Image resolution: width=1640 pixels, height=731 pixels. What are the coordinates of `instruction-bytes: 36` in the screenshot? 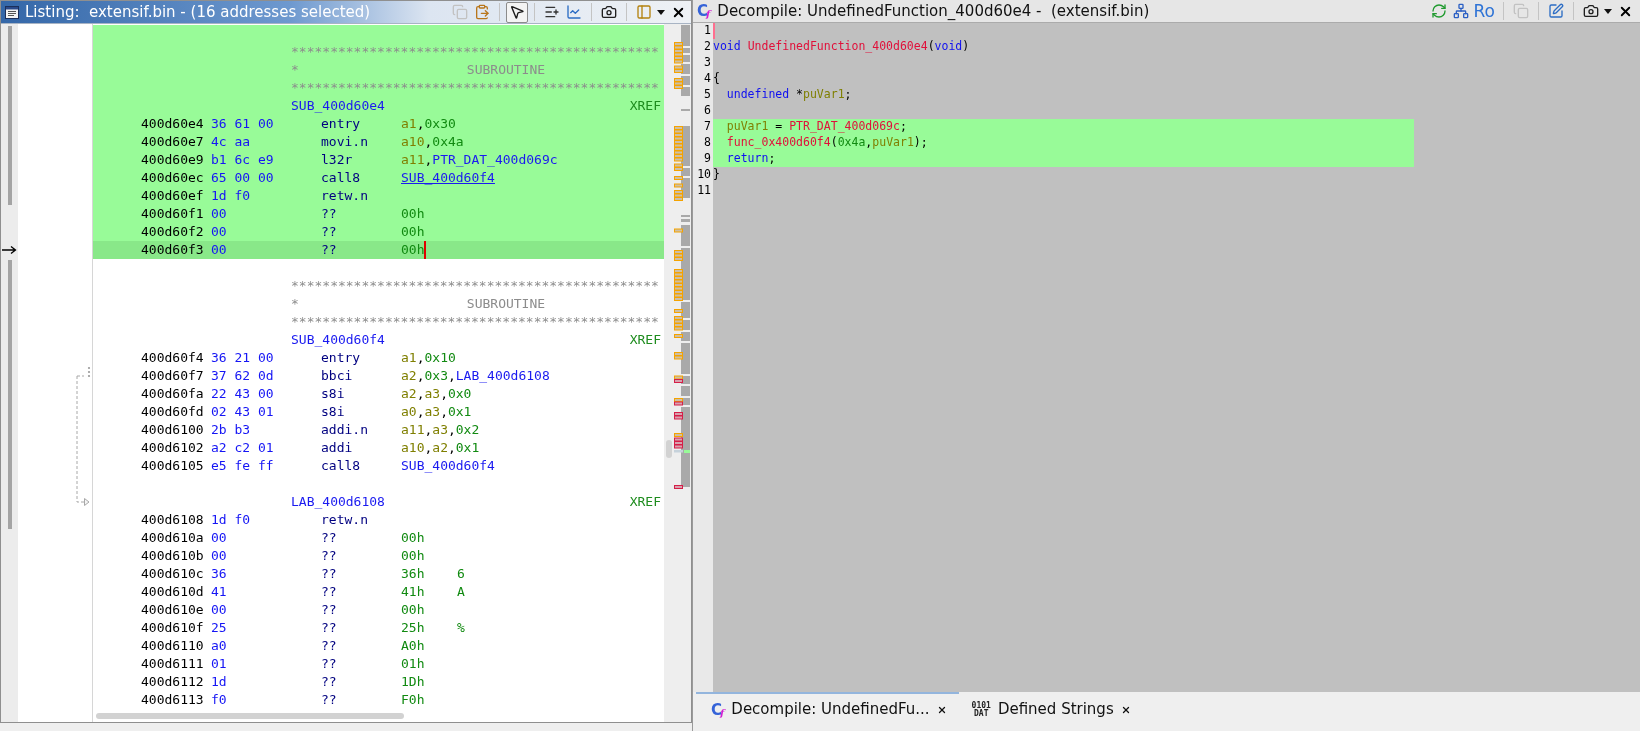 It's located at (219, 574).